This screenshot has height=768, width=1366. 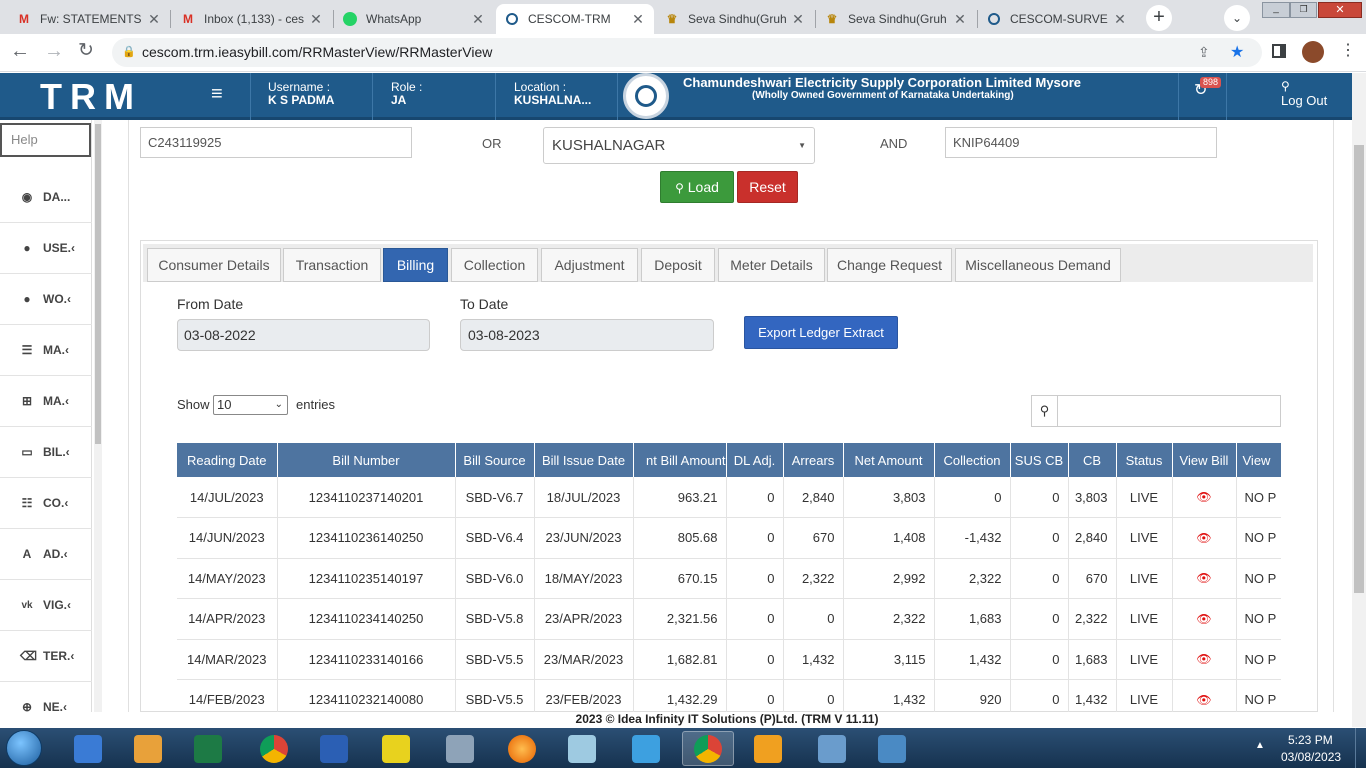 I want to click on sidebar-item-user: ● USE.‹, so click(x=46, y=248).